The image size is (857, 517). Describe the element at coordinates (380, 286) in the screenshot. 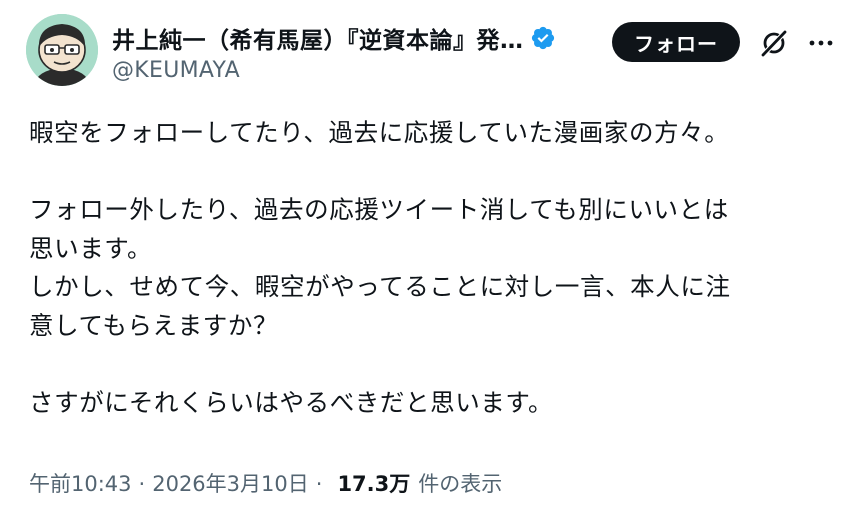

I see `tweet-line: しかし、せめて今、暇空がやってることに対し一言、本人に注` at that location.